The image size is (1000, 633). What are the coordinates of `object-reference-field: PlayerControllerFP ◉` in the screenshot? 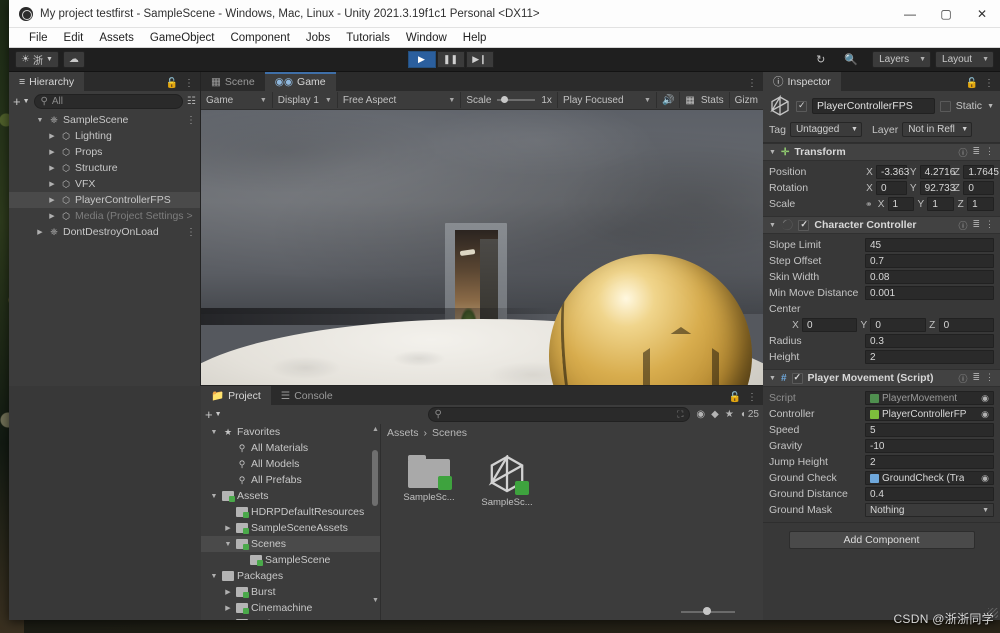 It's located at (929, 414).